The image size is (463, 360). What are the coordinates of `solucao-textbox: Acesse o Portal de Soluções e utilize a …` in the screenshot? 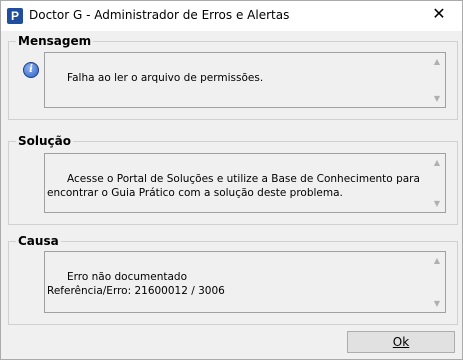 It's located at (245, 183).